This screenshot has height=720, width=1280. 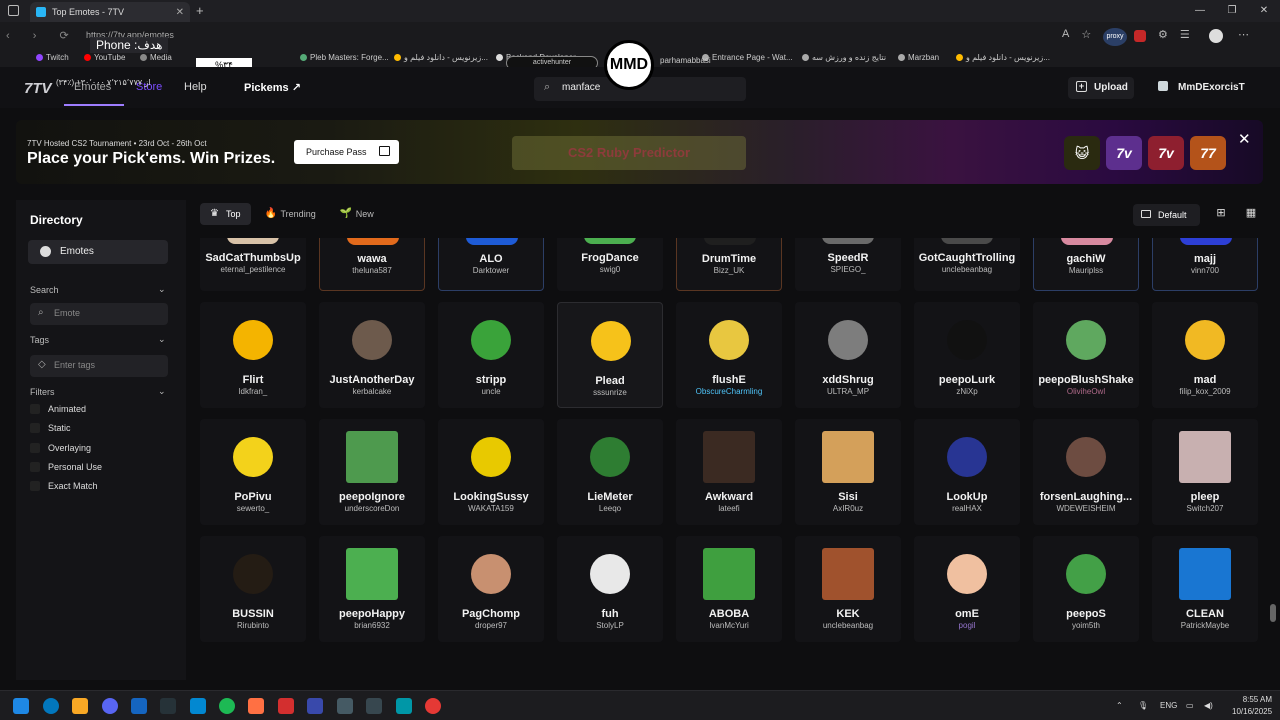 I want to click on settings-icon: ⚙, so click(x=1163, y=34).